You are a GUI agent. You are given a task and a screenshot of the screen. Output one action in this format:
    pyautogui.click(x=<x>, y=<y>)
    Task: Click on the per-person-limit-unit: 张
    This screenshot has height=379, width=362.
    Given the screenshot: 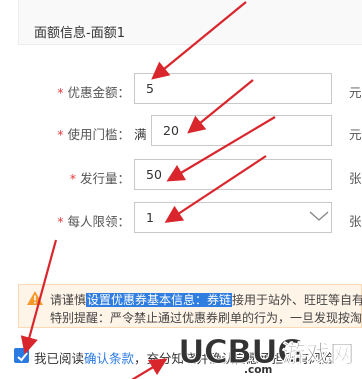 What is the action you would take?
    pyautogui.click(x=355, y=221)
    